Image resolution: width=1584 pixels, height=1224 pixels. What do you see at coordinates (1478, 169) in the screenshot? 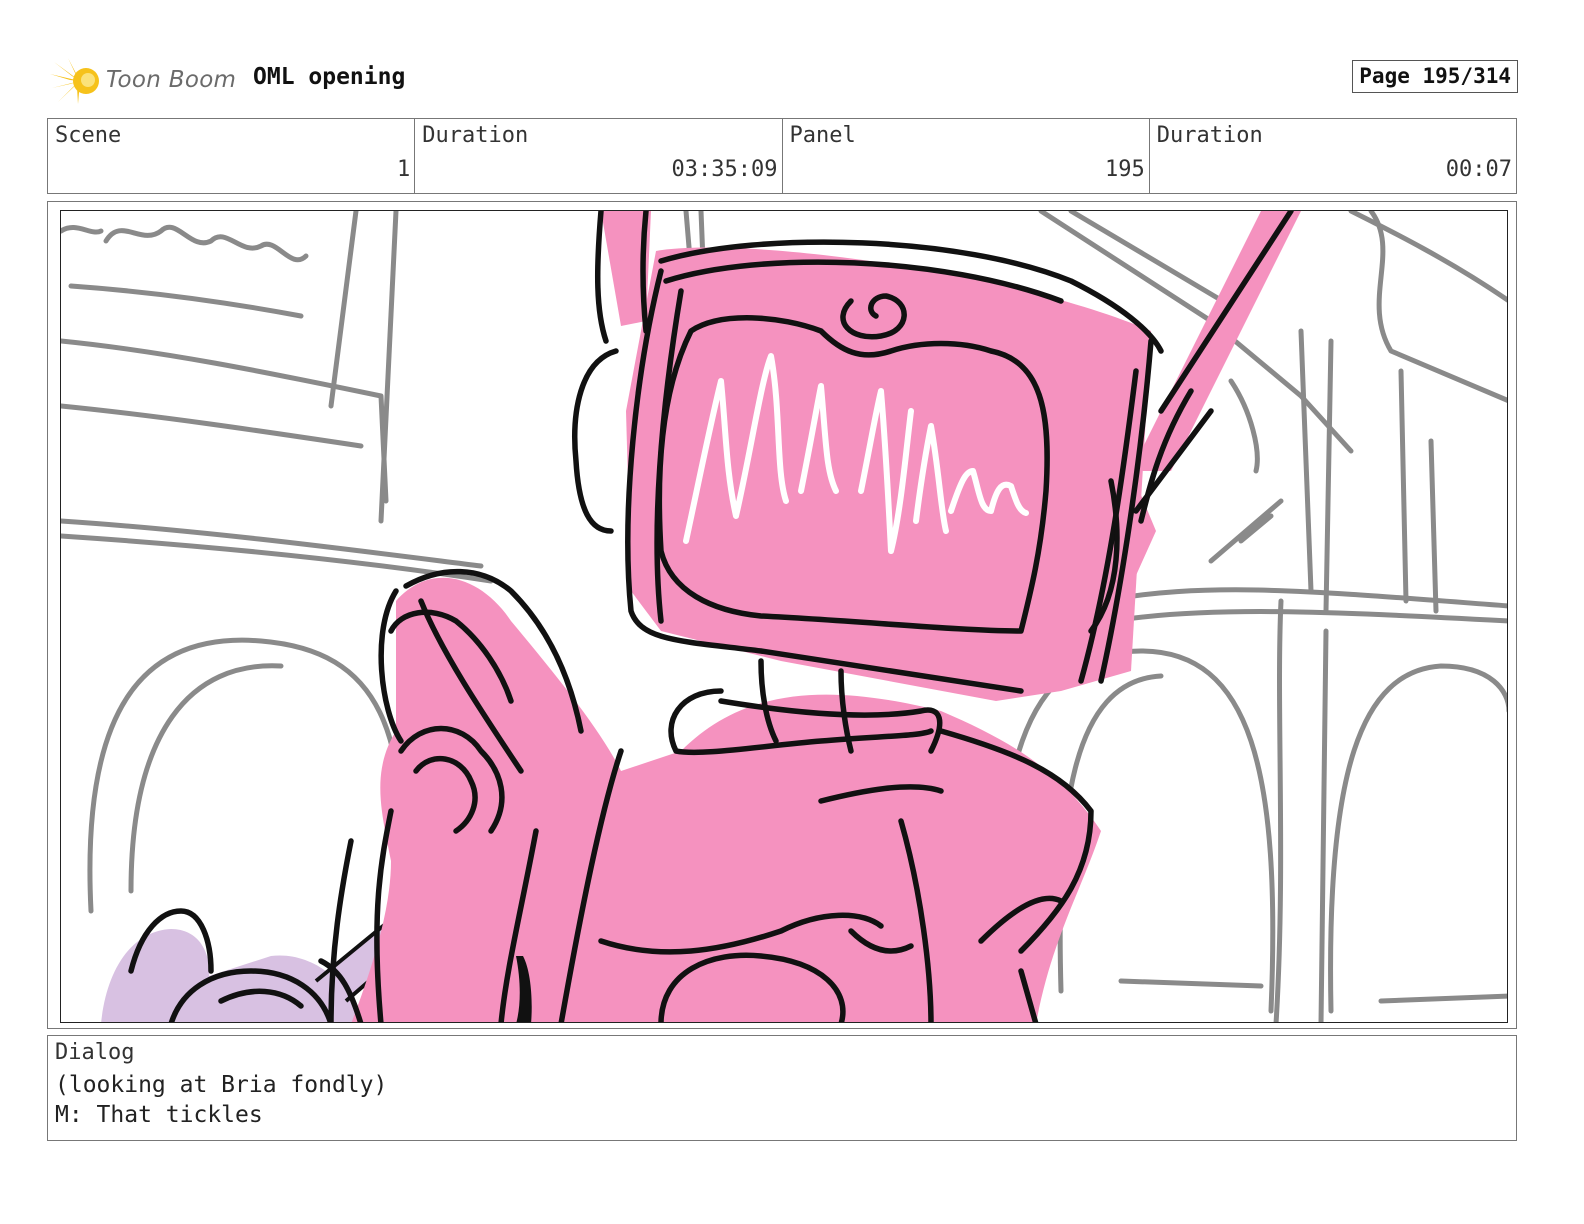
I see `panel-duration-value: 00:07` at bounding box center [1478, 169].